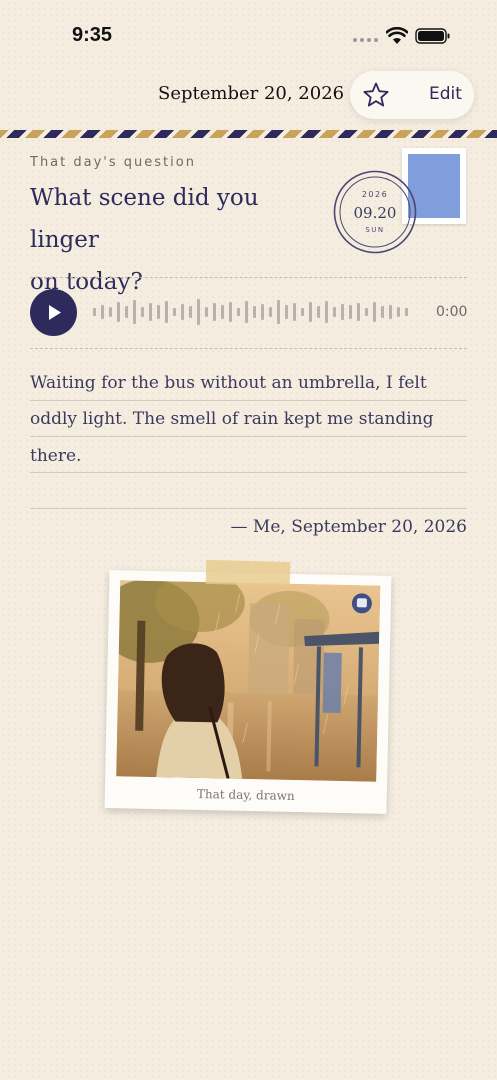 The image size is (497, 1080). Describe the element at coordinates (248, 35) in the screenshot. I see `status-bar: 9:35` at that location.